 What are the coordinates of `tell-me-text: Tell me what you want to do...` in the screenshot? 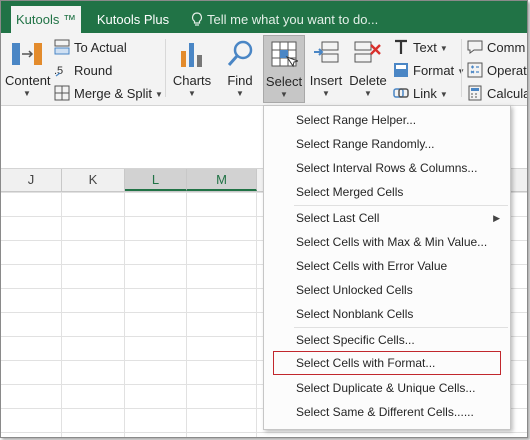 It's located at (293, 19).